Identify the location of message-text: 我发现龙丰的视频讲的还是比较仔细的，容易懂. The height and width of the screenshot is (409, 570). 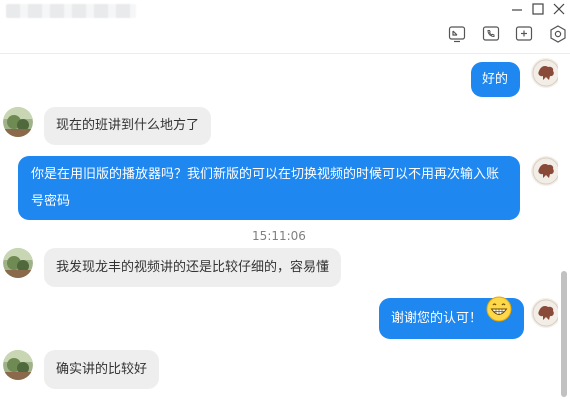
(193, 267).